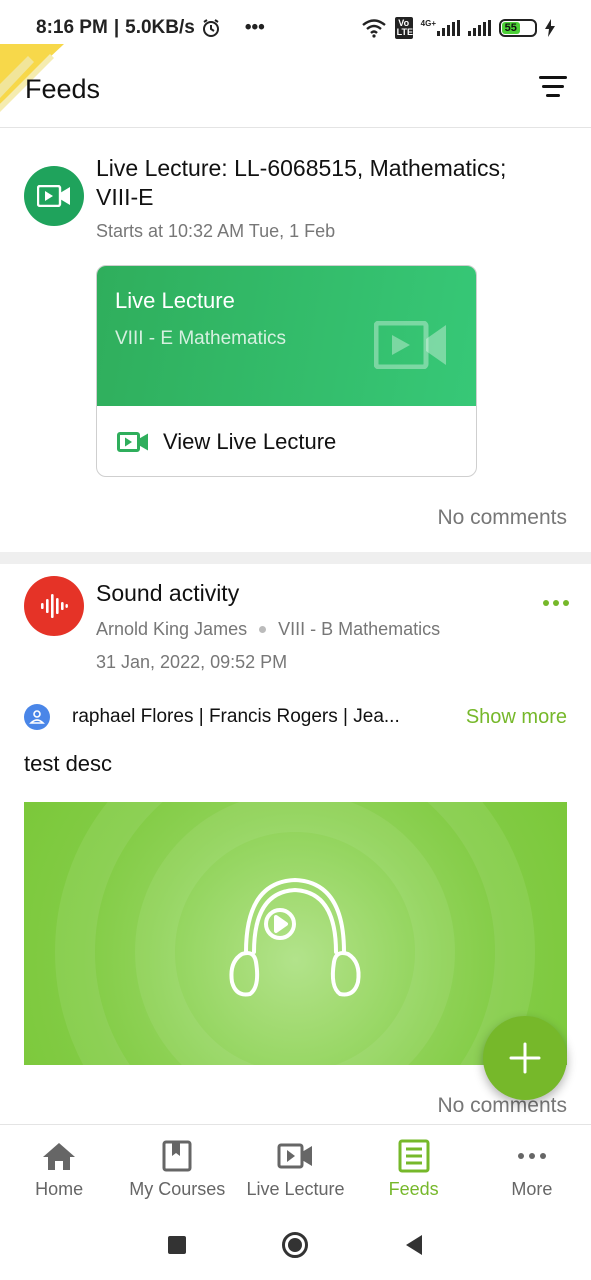  What do you see at coordinates (59, 1156) in the screenshot?
I see `home-icon` at bounding box center [59, 1156].